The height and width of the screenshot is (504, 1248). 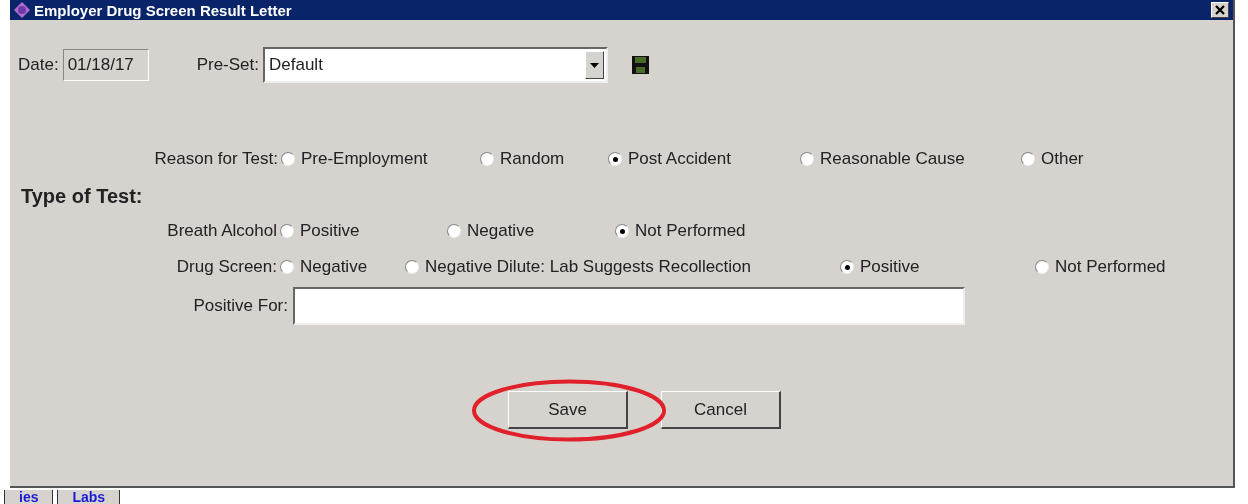 I want to click on positive-for-label: Positive For:, so click(x=240, y=306).